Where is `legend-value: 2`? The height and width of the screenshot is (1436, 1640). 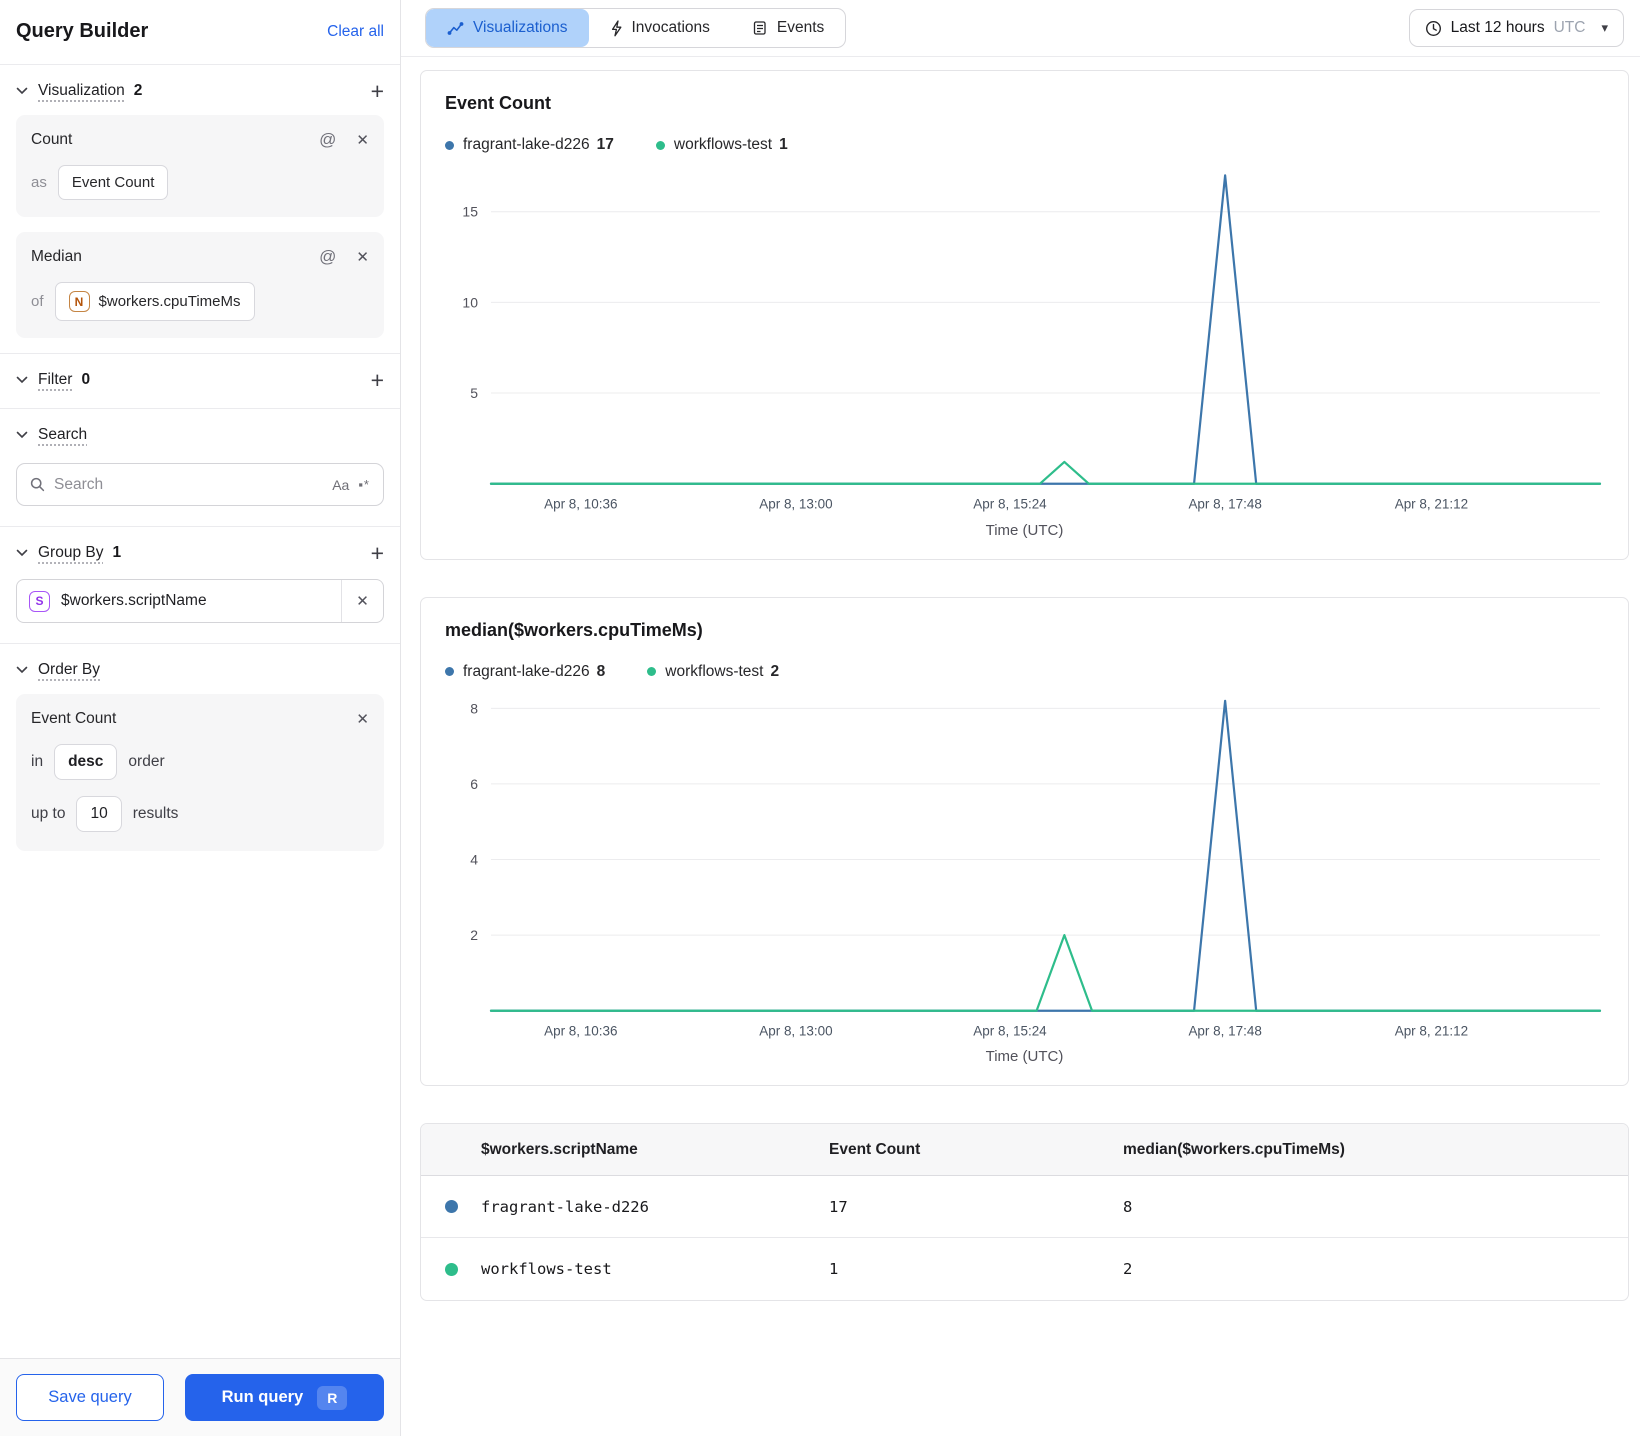 legend-value: 2 is located at coordinates (775, 671).